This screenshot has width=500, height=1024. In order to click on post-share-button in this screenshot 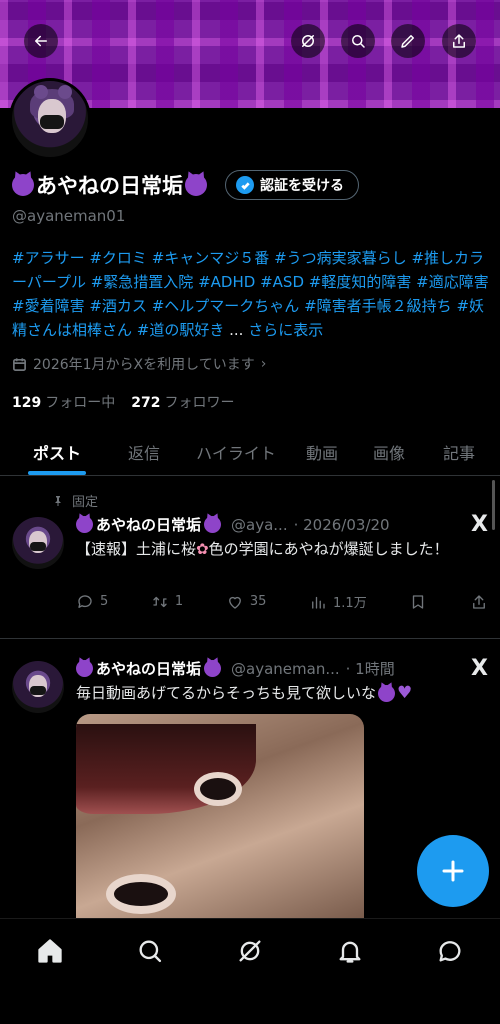, I will do `click(479, 602)`.